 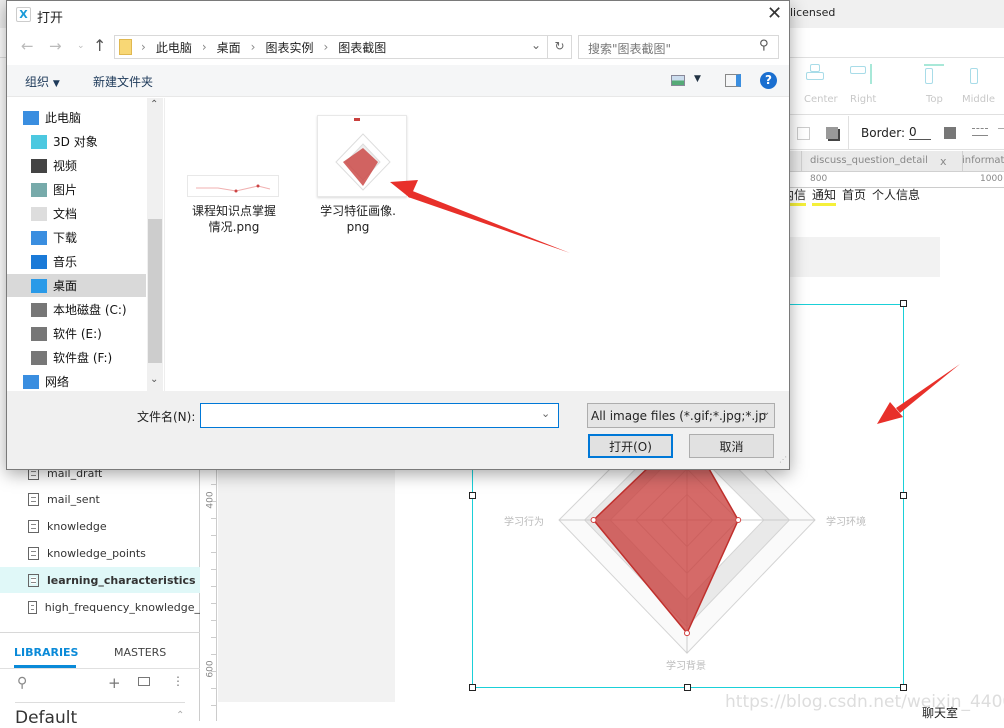 What do you see at coordinates (697, 79) in the screenshot?
I see `view-dropdown-icon: ▼` at bounding box center [697, 79].